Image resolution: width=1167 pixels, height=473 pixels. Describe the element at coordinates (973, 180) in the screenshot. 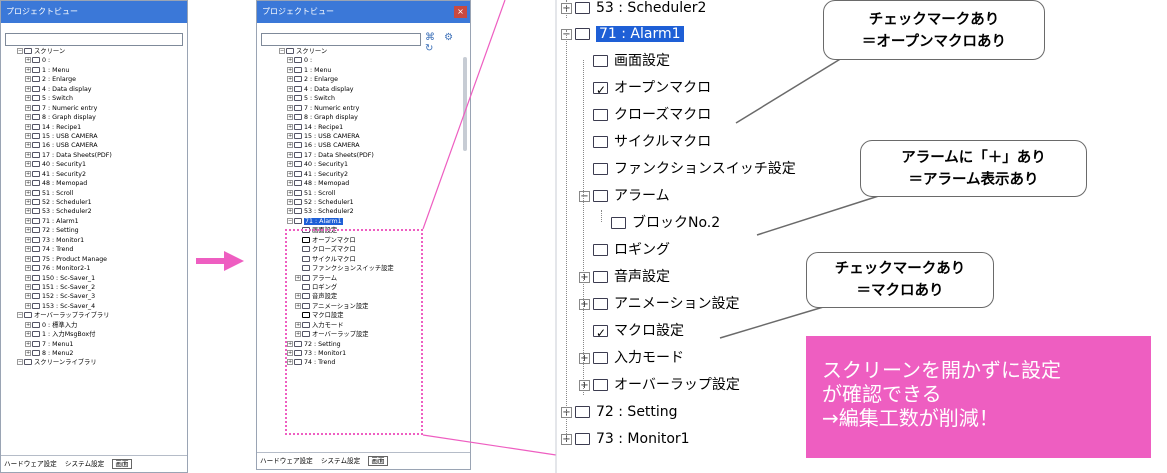

I see `callout-line: ＝アラーム表示あり` at that location.